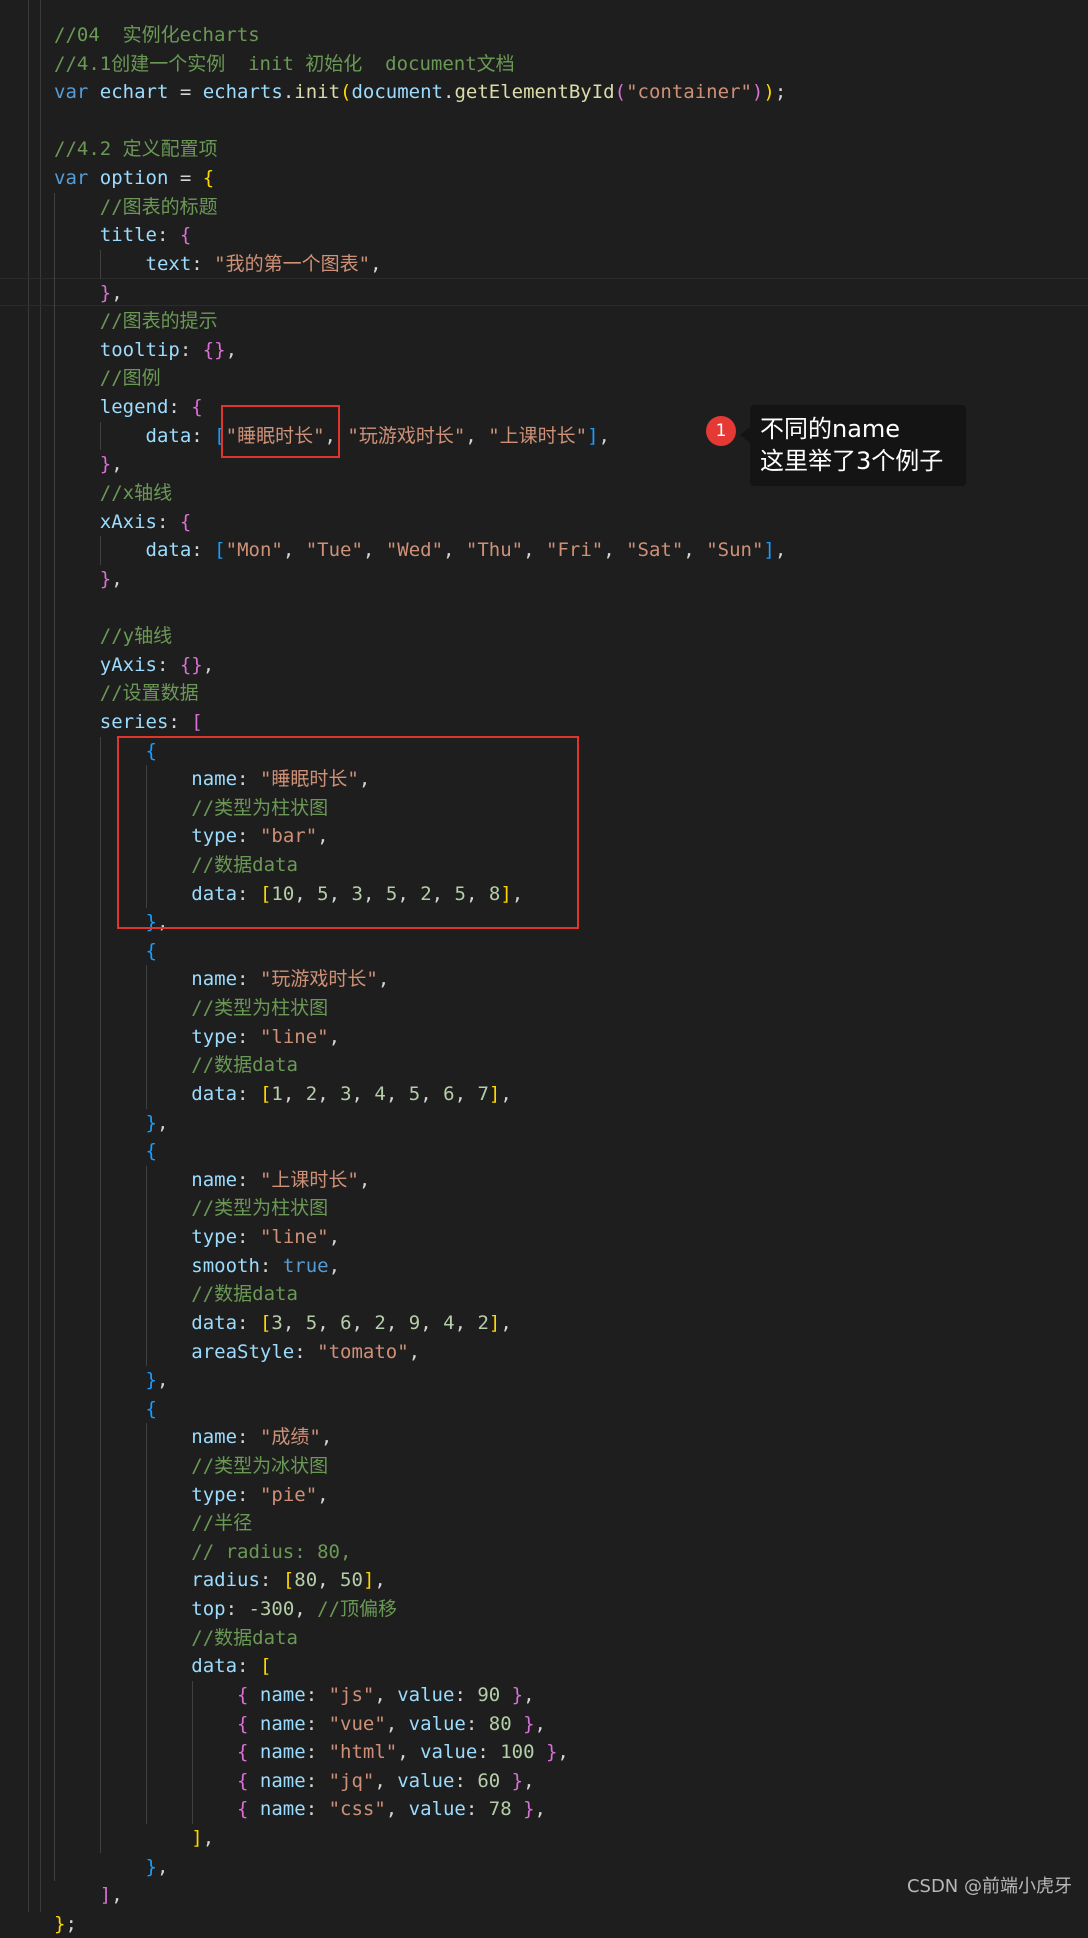 The width and height of the screenshot is (1088, 1938). Describe the element at coordinates (357, 1609) in the screenshot. I see `code-token: //顶偏移` at that location.